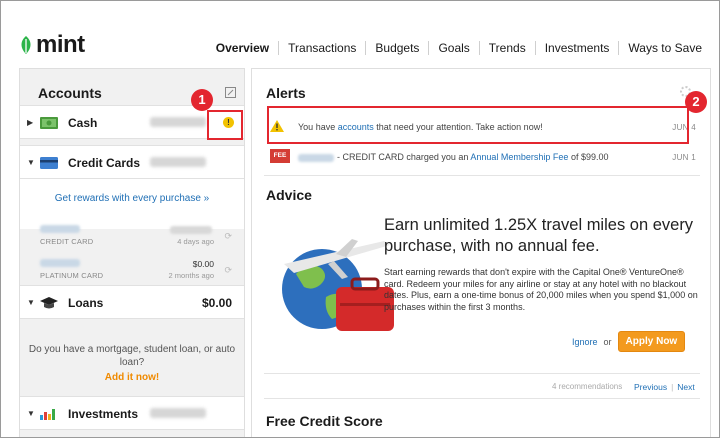 This screenshot has width=720, height=438. Describe the element at coordinates (404, 157) in the screenshot. I see `fee-text: - CREDIT CARD charged you an` at that location.